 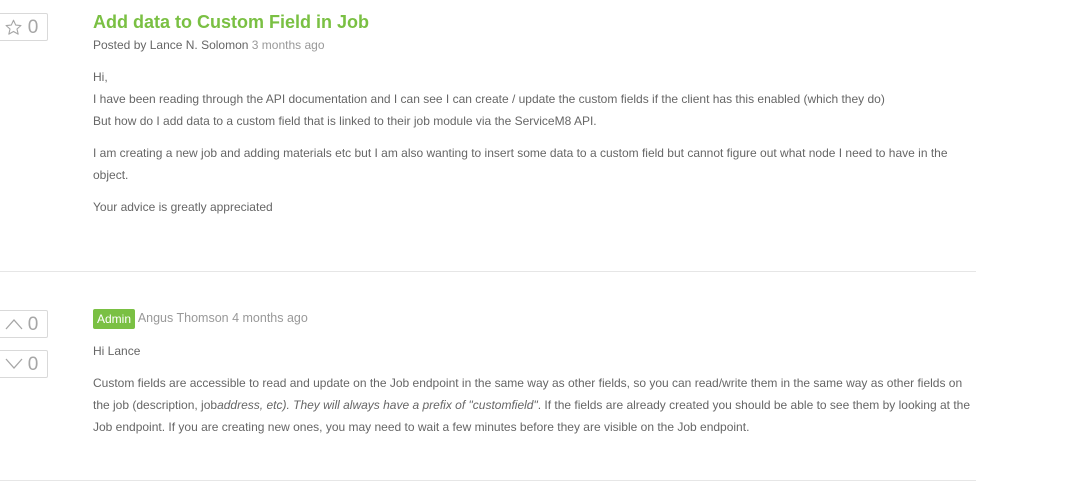 What do you see at coordinates (288, 45) in the screenshot?
I see `question-time: 3 months ago` at bounding box center [288, 45].